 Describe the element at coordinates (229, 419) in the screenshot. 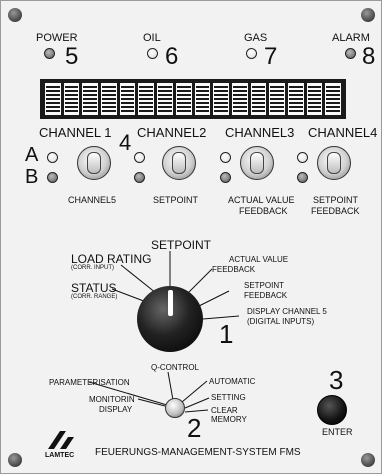

I see `memory-label: MEMORY` at that location.